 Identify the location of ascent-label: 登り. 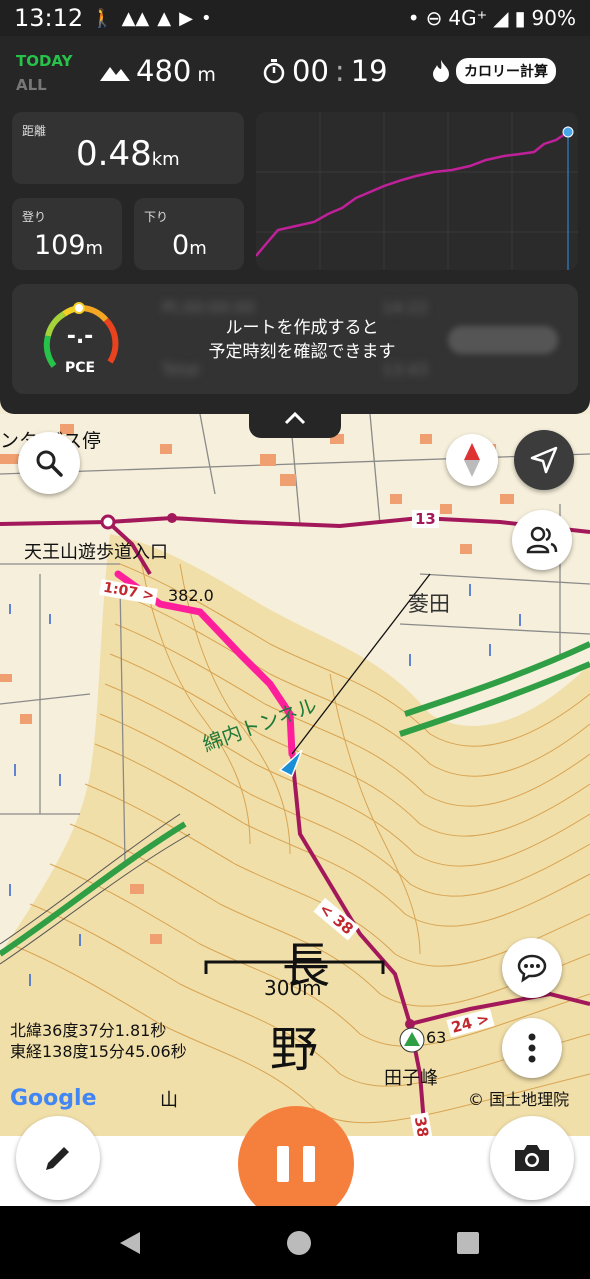
(34, 217).